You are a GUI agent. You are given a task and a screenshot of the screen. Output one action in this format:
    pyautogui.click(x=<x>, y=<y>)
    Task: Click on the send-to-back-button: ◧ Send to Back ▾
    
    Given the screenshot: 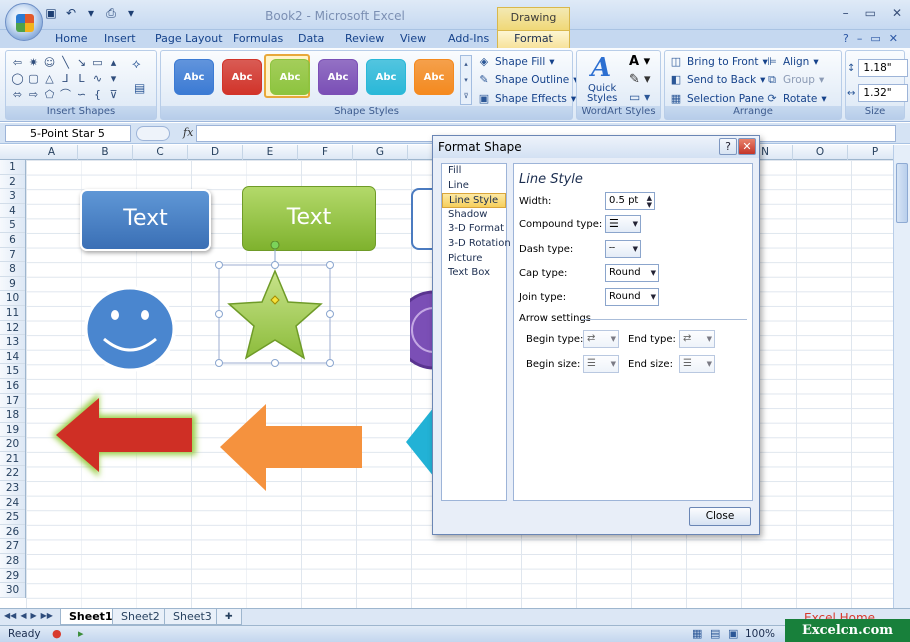 What is the action you would take?
    pyautogui.click(x=717, y=79)
    